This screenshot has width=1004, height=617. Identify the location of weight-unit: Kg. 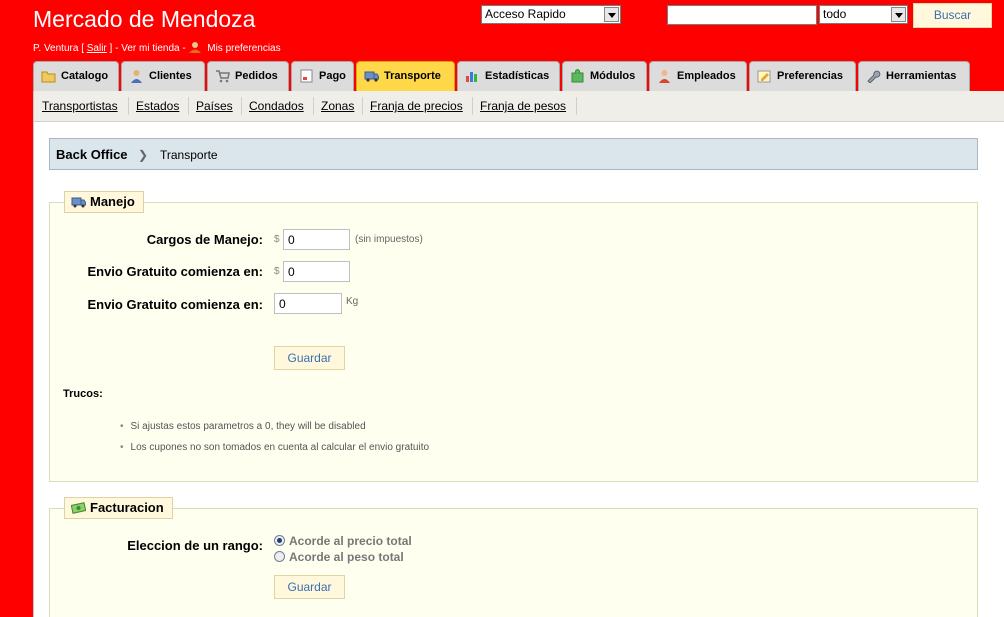
(352, 301).